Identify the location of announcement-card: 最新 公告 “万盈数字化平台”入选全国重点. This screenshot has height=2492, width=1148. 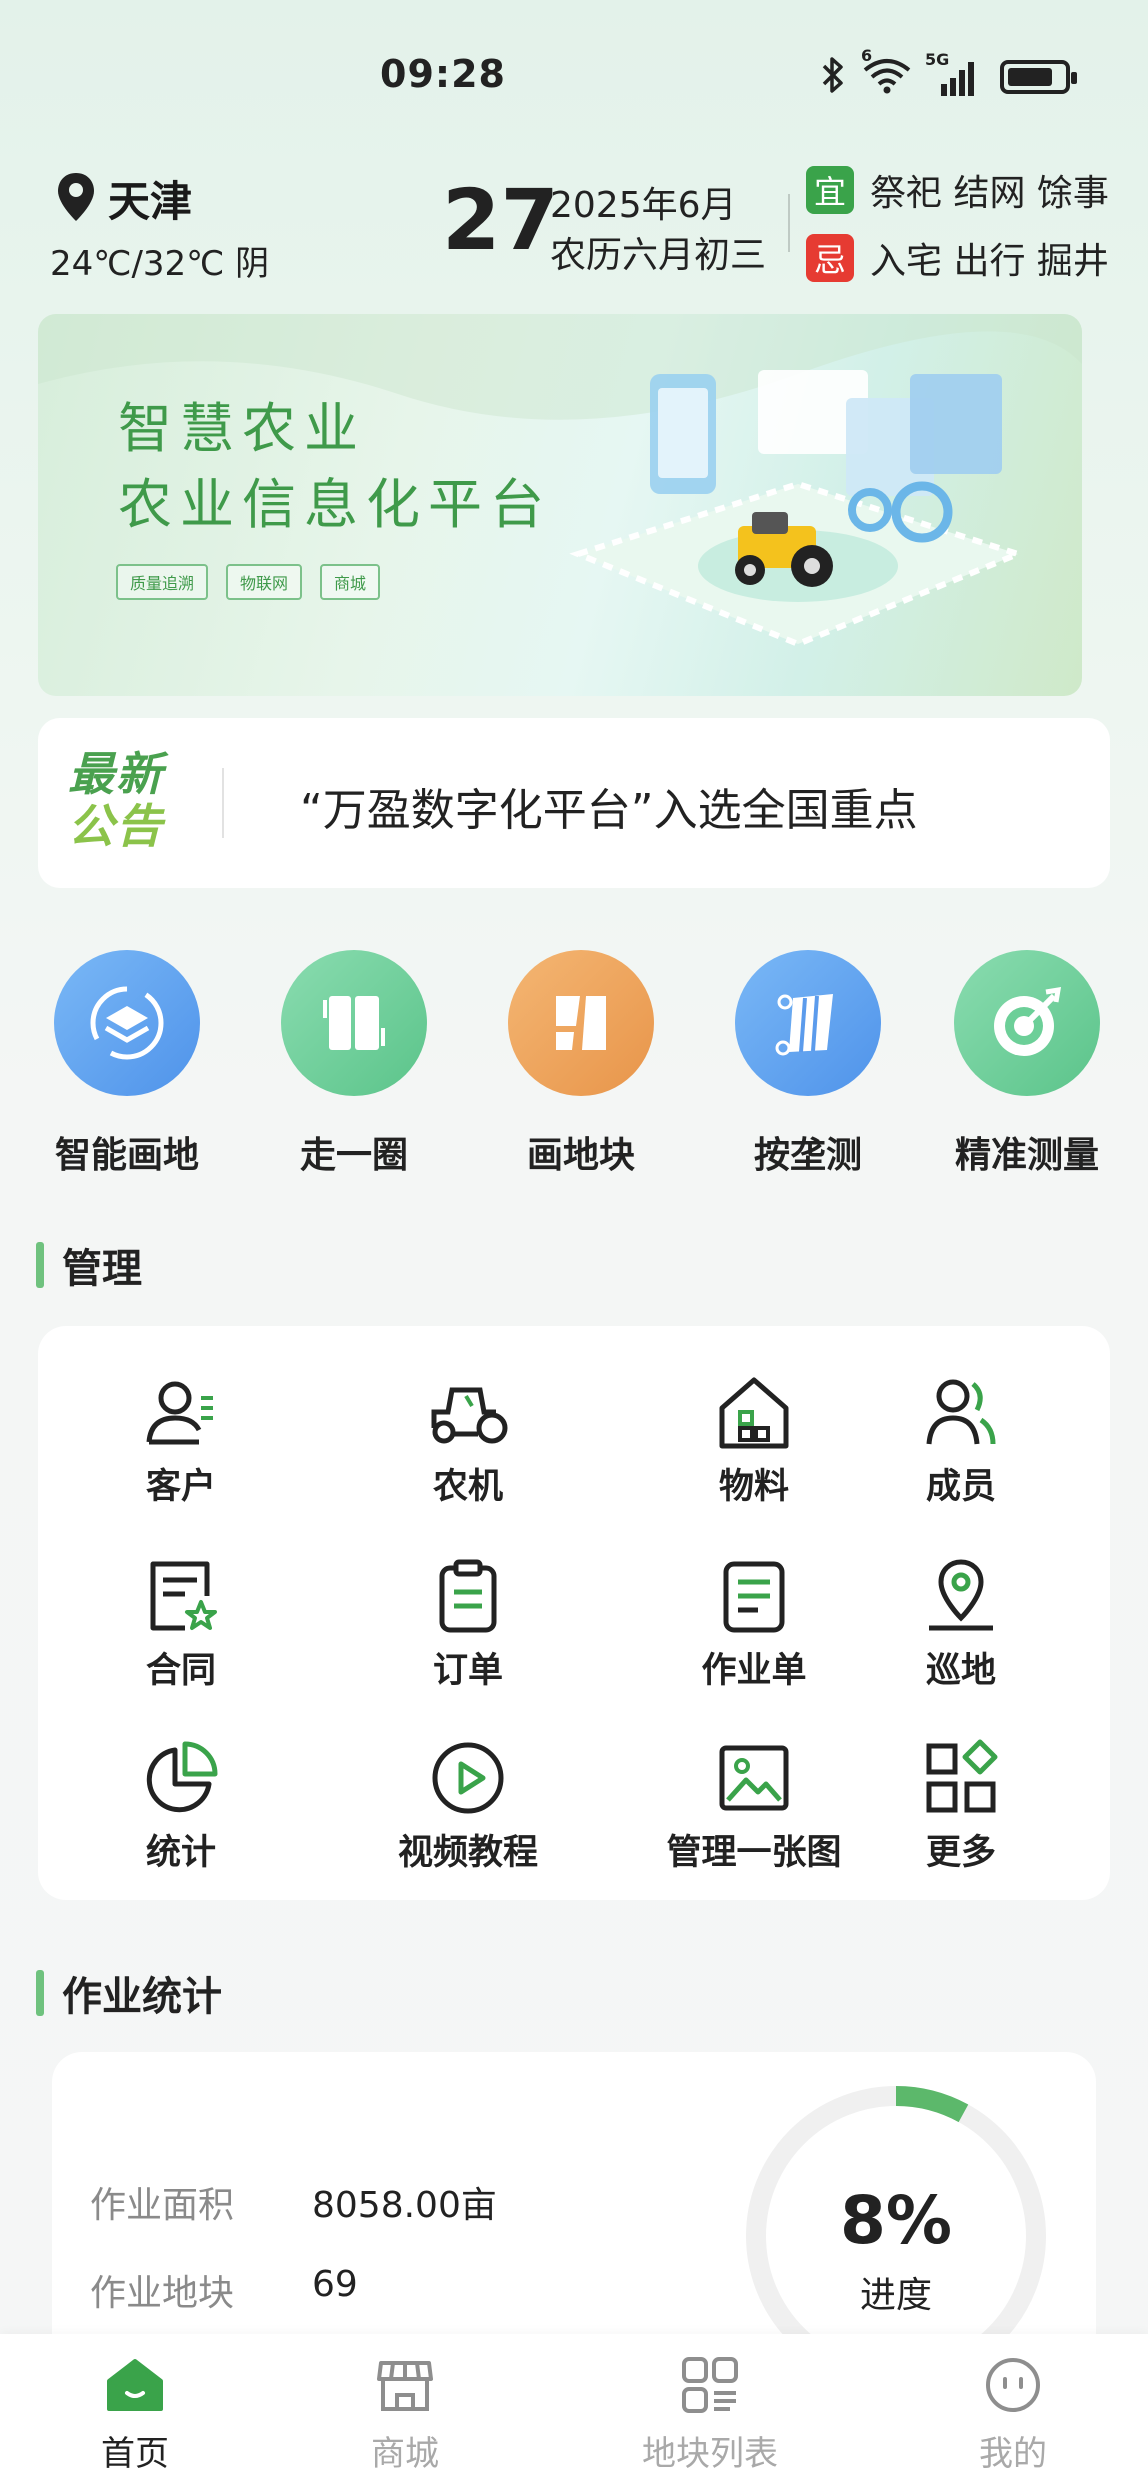
(574, 803).